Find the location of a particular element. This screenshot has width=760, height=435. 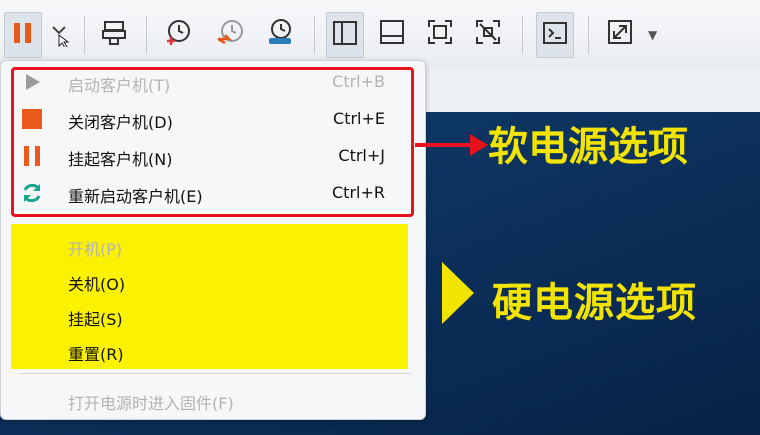

menu-item-reset: 重置(R) is located at coordinates (213, 351).